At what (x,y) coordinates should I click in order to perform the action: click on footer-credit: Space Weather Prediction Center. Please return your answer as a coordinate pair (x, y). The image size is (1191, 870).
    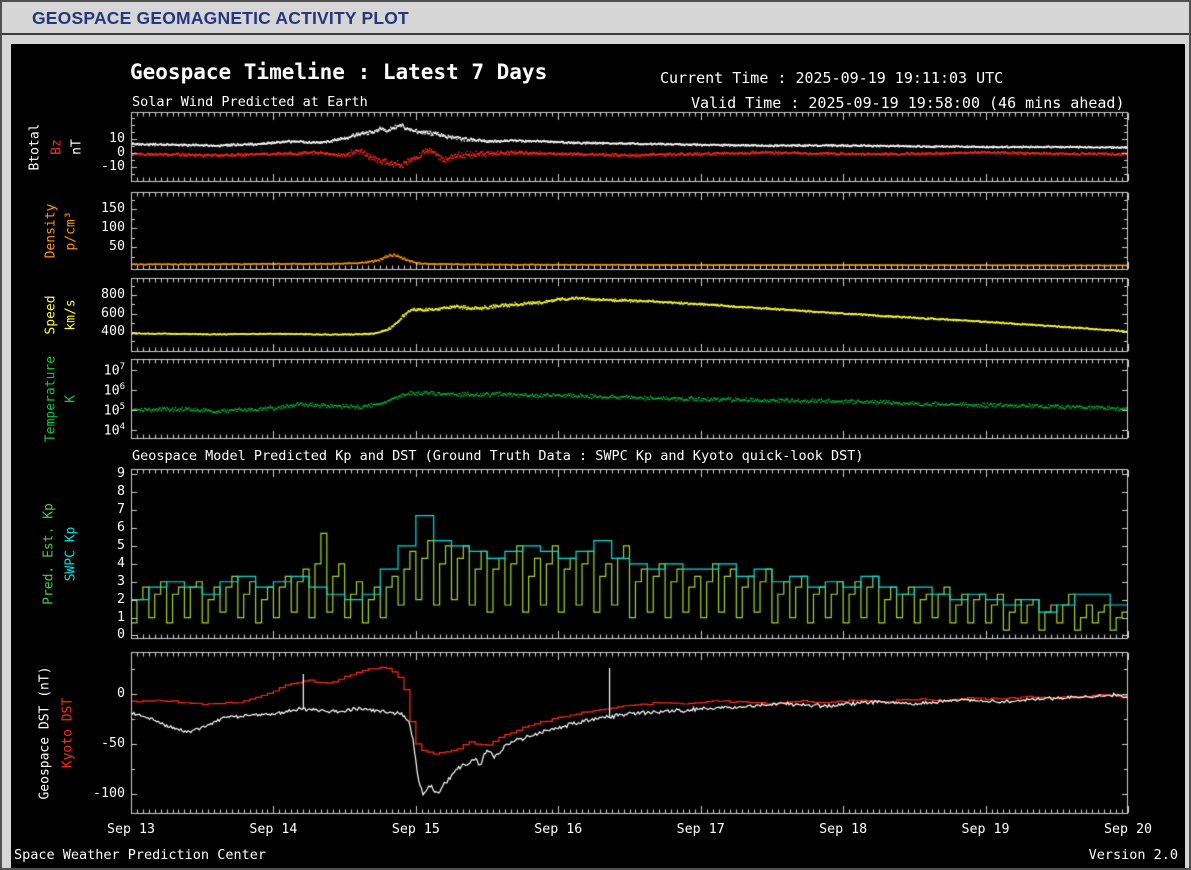
    Looking at the image, I should click on (140, 855).